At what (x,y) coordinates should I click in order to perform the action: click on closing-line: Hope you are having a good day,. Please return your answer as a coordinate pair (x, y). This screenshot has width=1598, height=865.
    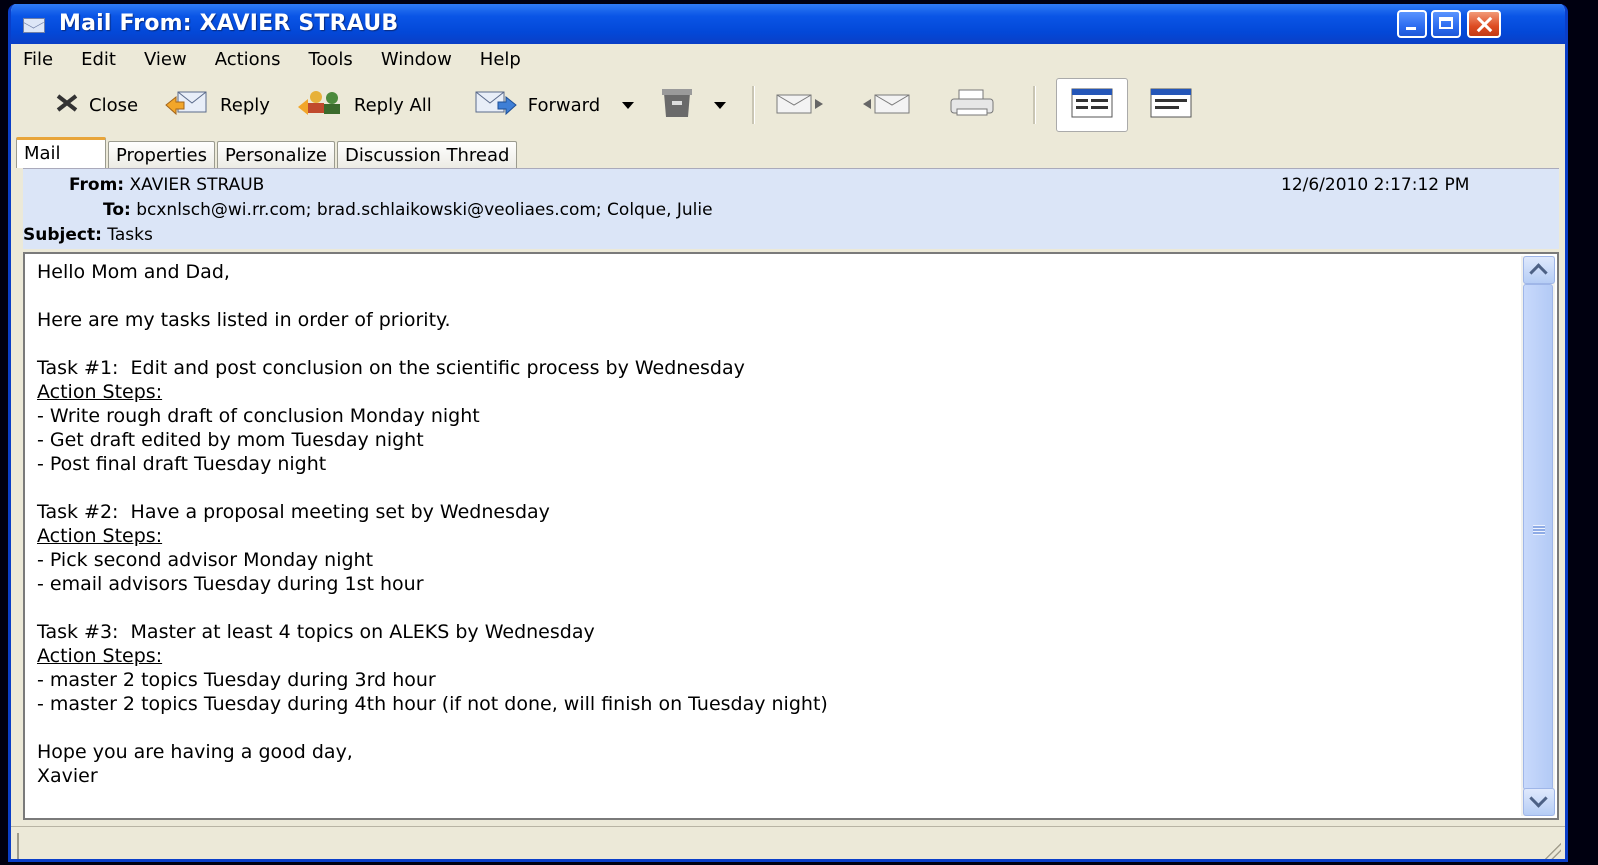
    Looking at the image, I should click on (195, 752).